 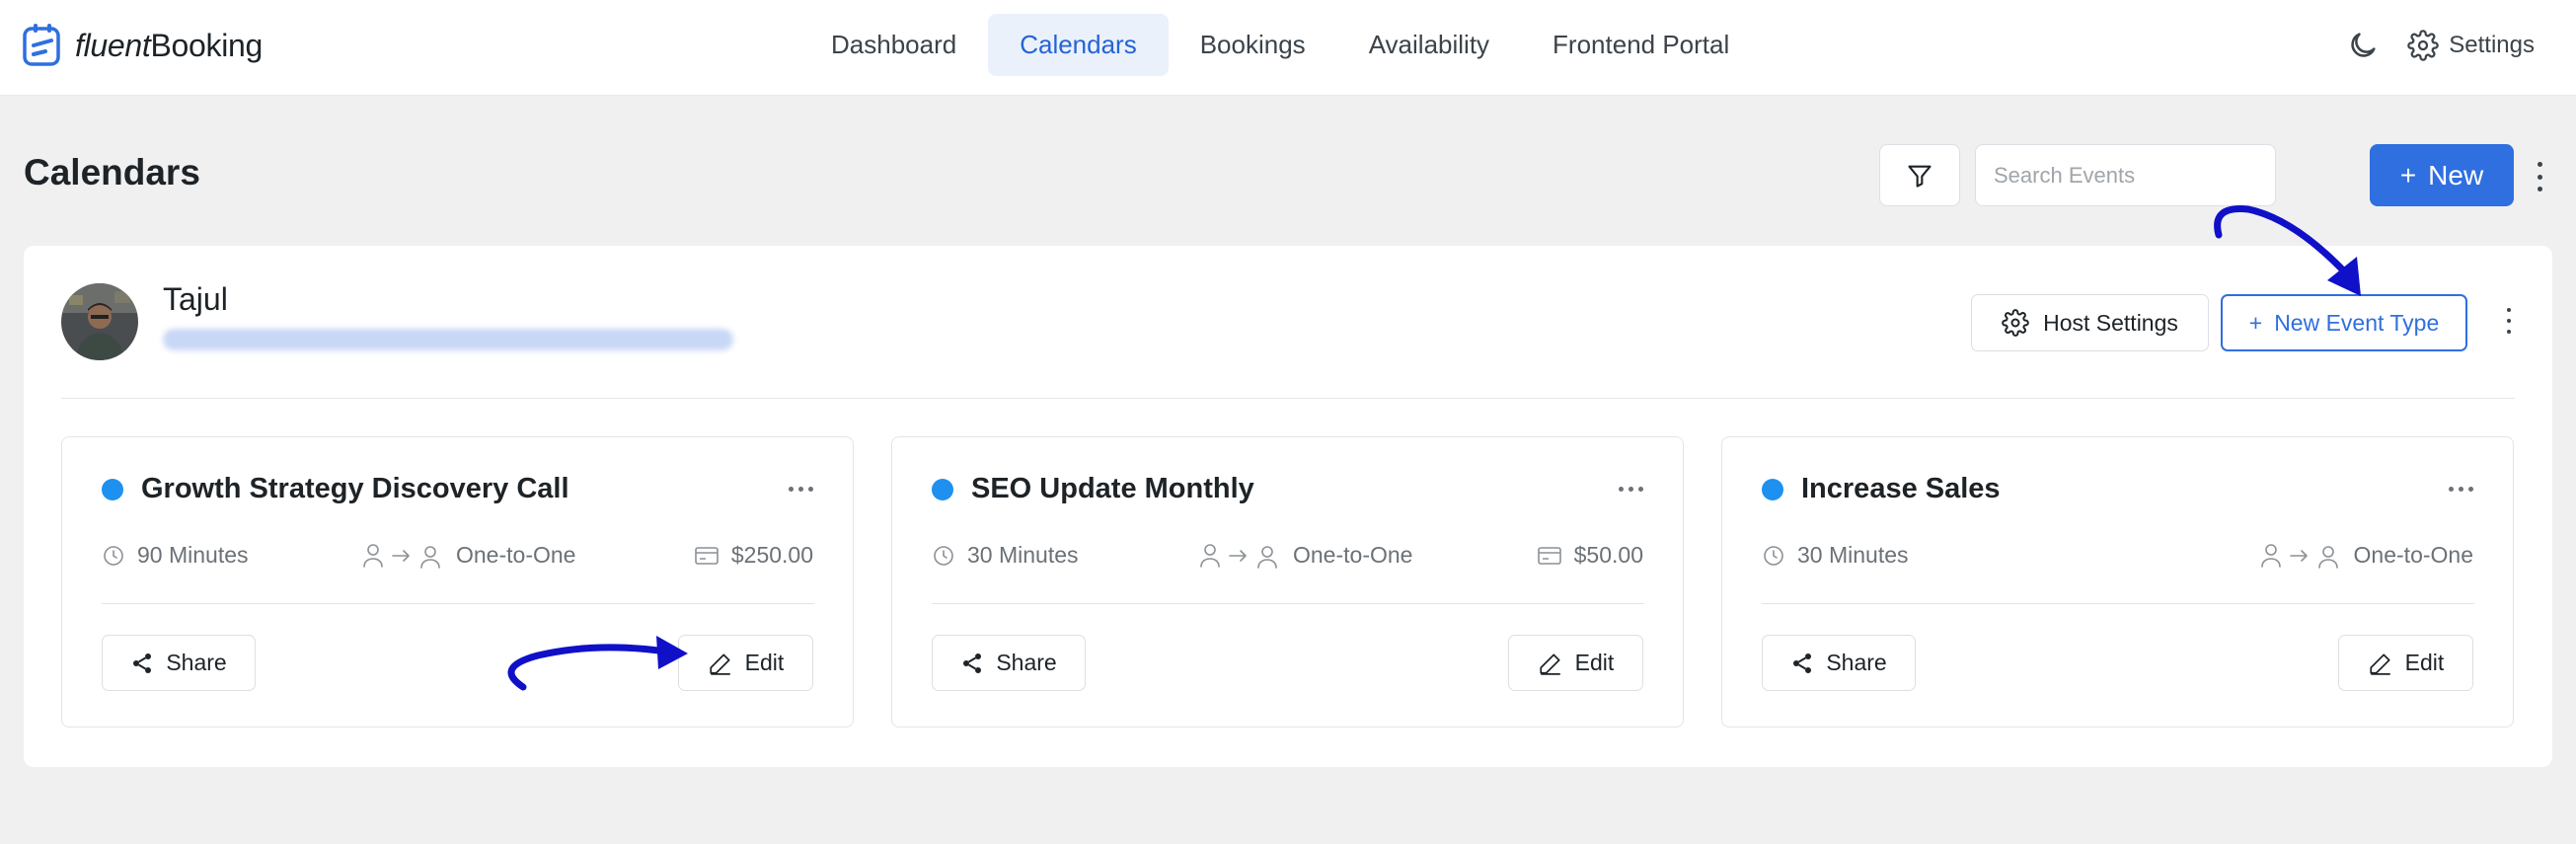 I want to click on top-right-actions: Settings, so click(x=2440, y=45).